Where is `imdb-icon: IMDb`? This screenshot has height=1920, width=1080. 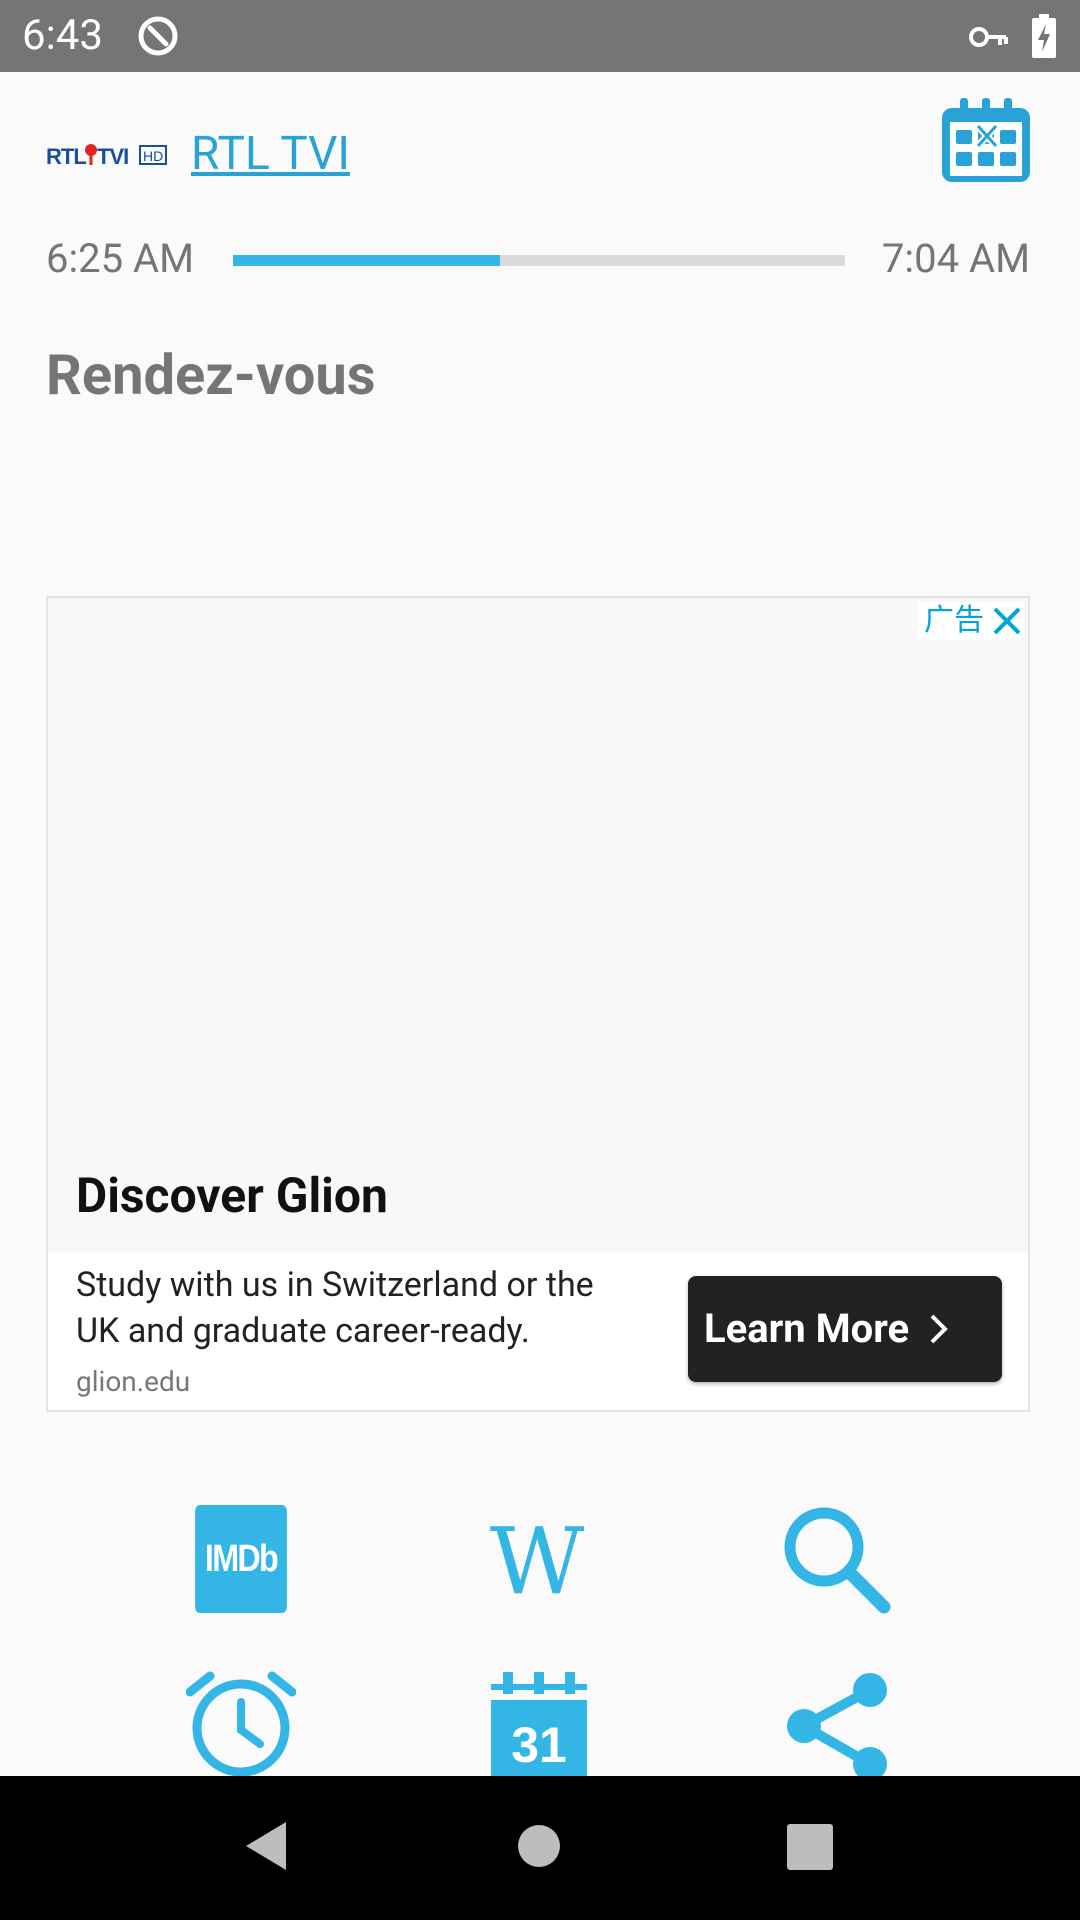 imdb-icon: IMDb is located at coordinates (241, 1559).